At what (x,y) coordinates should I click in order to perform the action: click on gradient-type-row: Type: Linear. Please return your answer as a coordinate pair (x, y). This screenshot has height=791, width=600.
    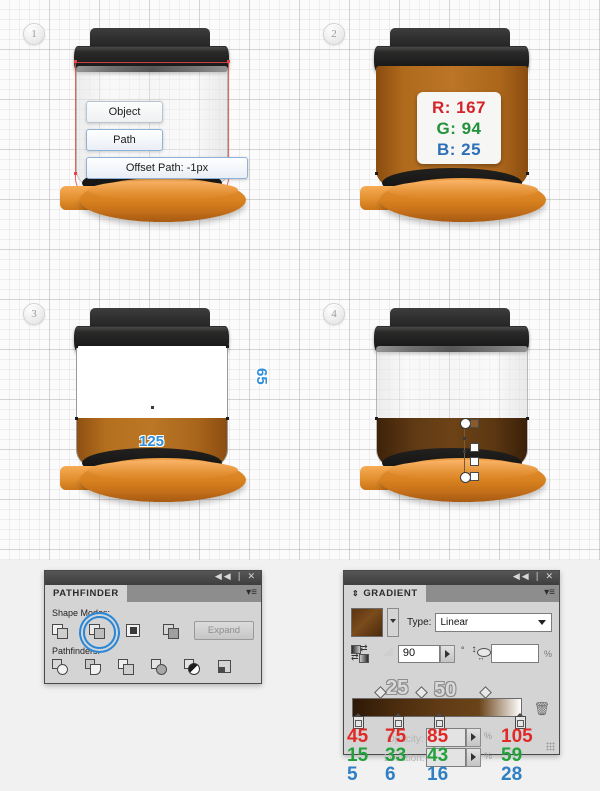
    Looking at the image, I should click on (451, 622).